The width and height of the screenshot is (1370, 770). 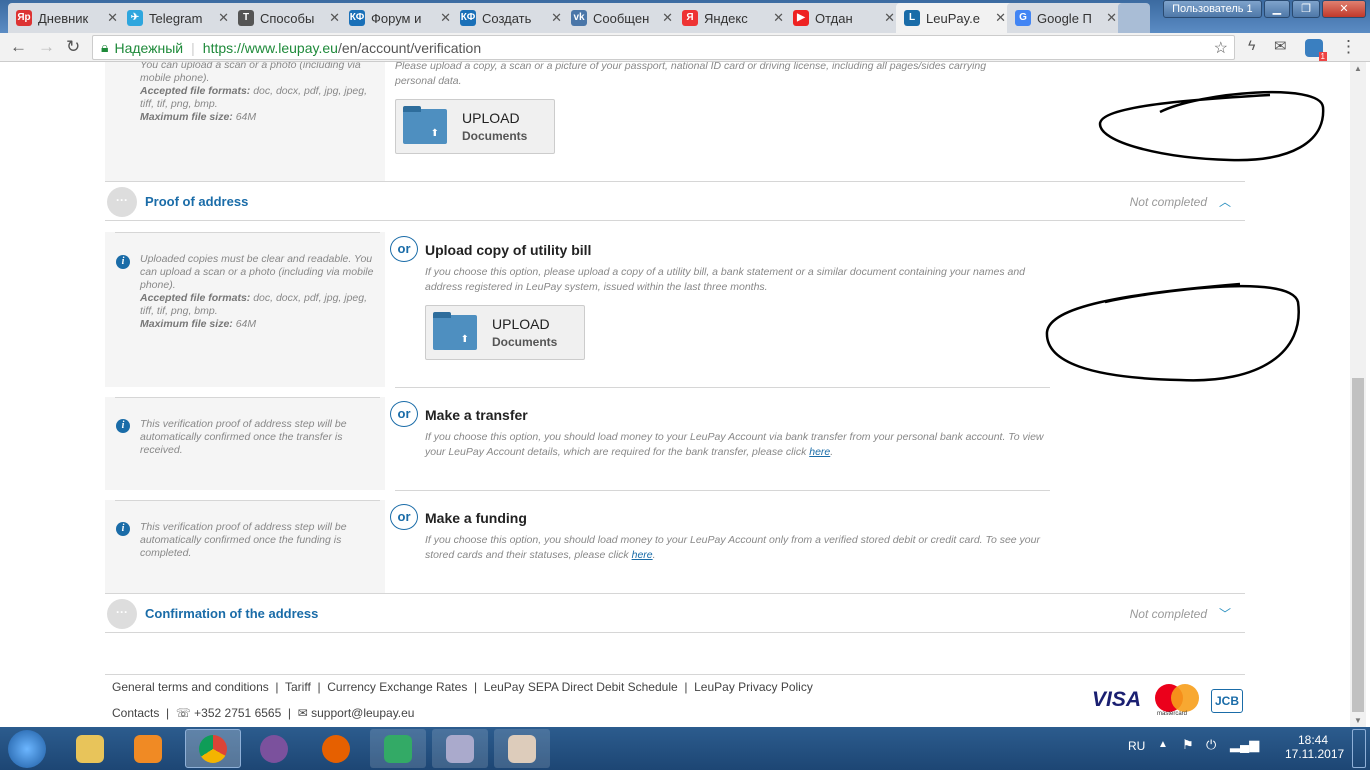 What do you see at coordinates (1358, 545) in the screenshot?
I see `scrollbar-thumb` at bounding box center [1358, 545].